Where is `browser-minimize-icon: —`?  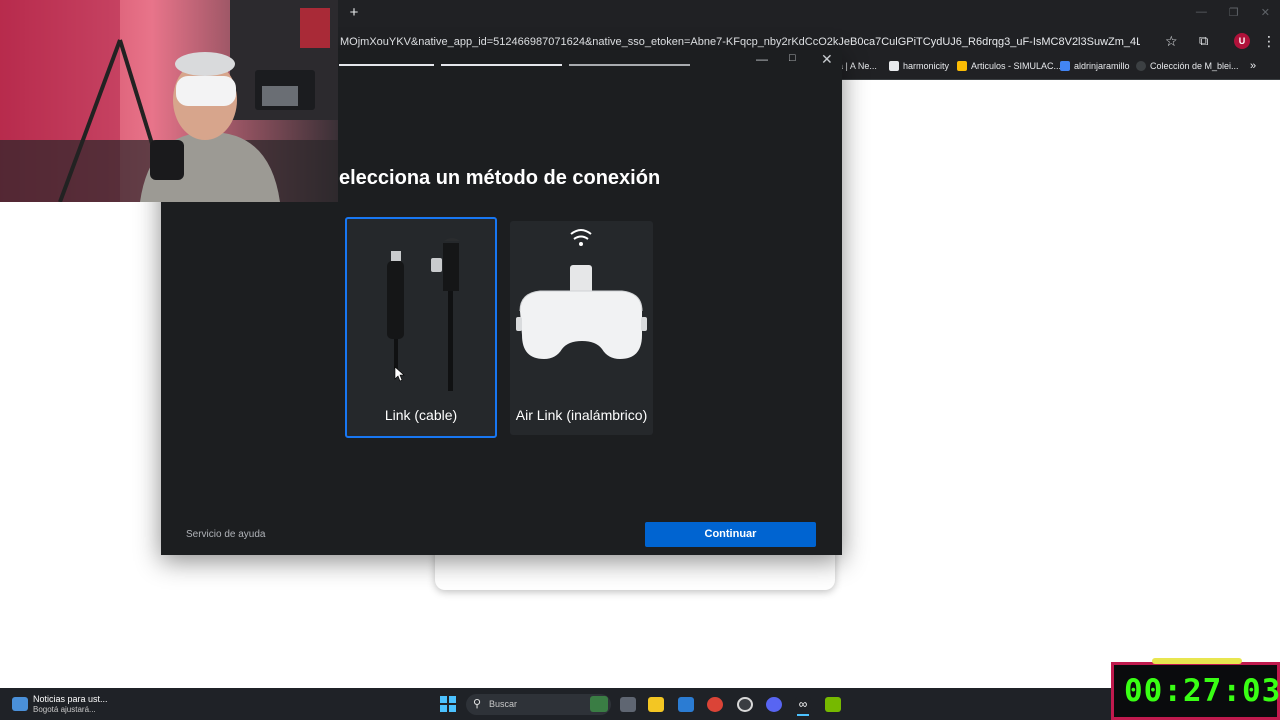 browser-minimize-icon: — is located at coordinates (1201, 12).